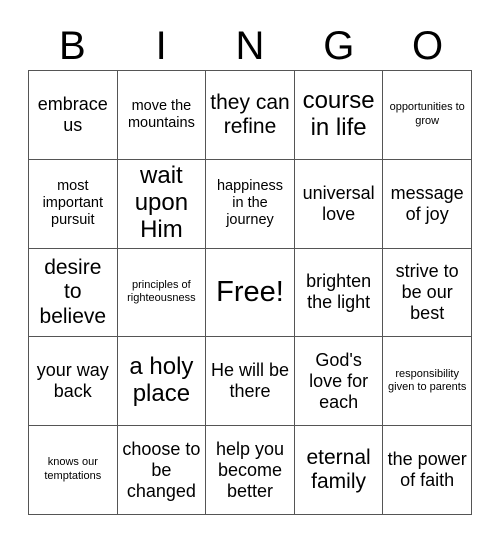 The height and width of the screenshot is (544, 500). I want to click on bingo-cell-label: strive to be our best, so click(427, 292).